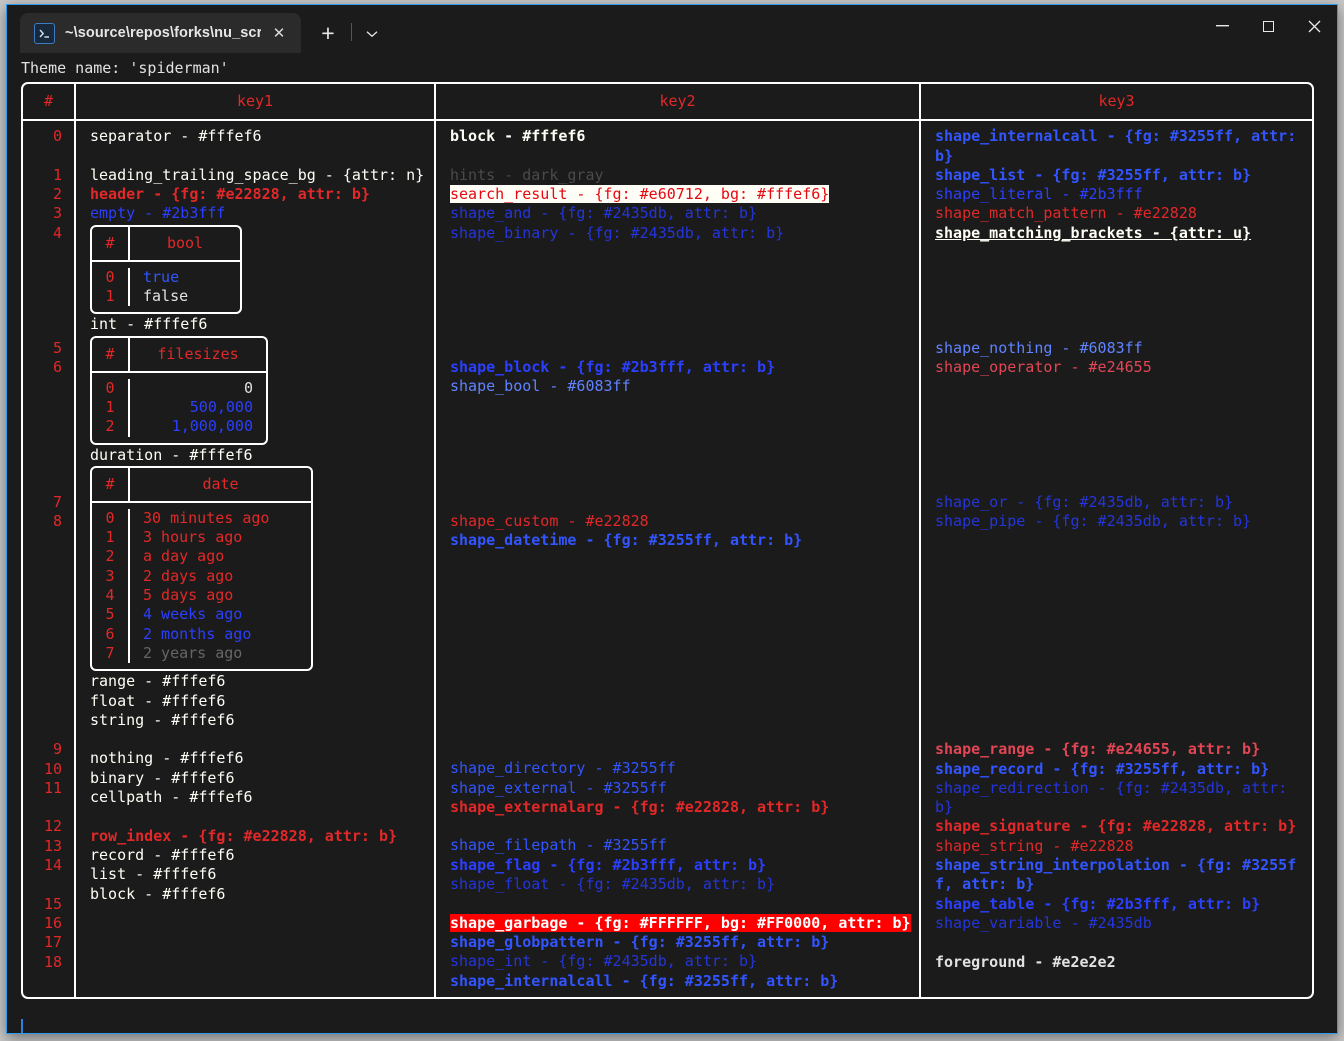 This screenshot has width=1344, height=1041. I want to click on nested-value-col: true false, so click(184, 287).